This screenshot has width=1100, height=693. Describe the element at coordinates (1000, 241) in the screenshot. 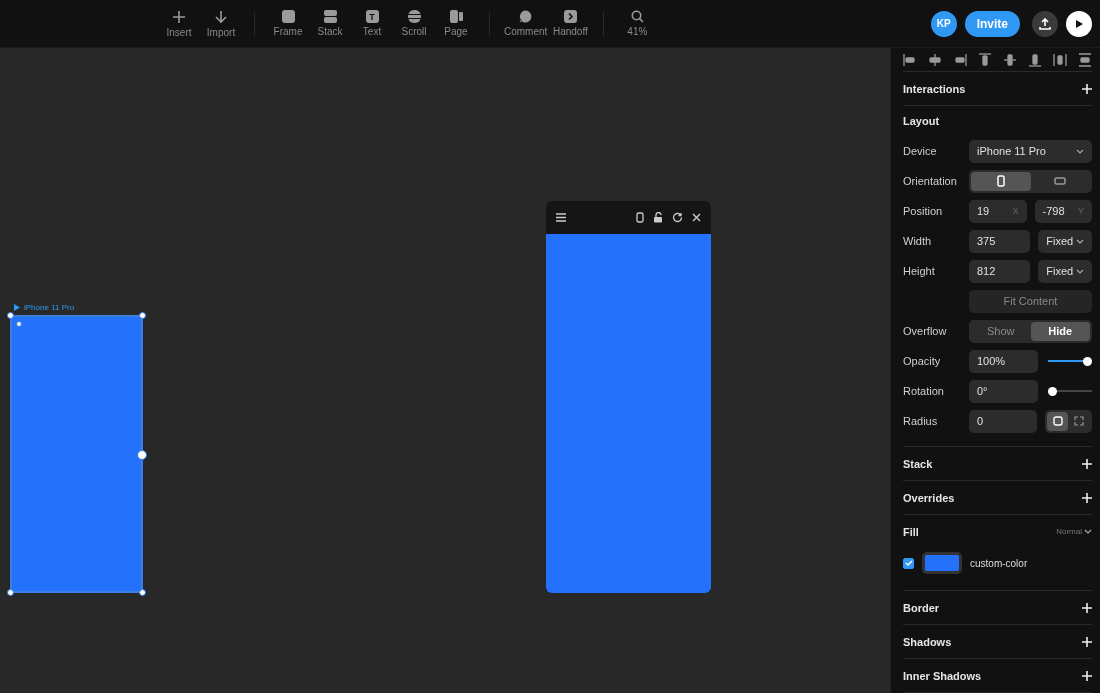

I see `size-field: 375` at that location.